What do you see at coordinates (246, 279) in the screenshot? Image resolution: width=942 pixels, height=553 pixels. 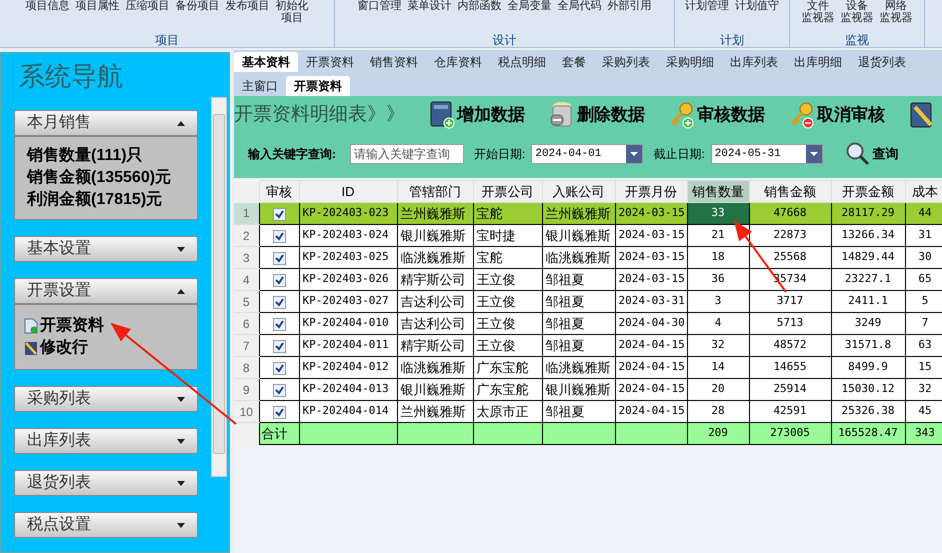 I see `row-number: 4` at bounding box center [246, 279].